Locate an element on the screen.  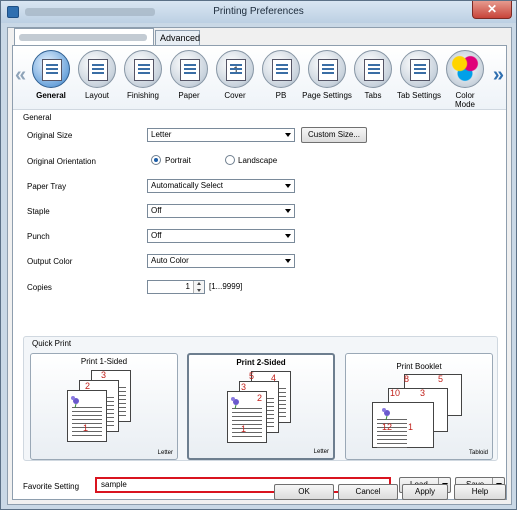
window-title: Printing Preferences is located at coordinates (258, 11).